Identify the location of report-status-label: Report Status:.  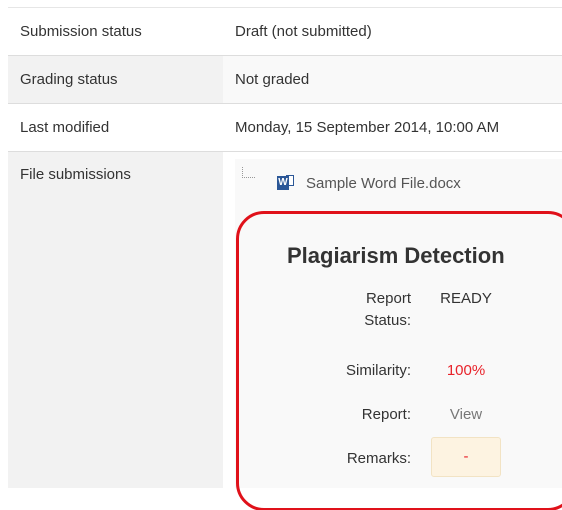
(356, 310).